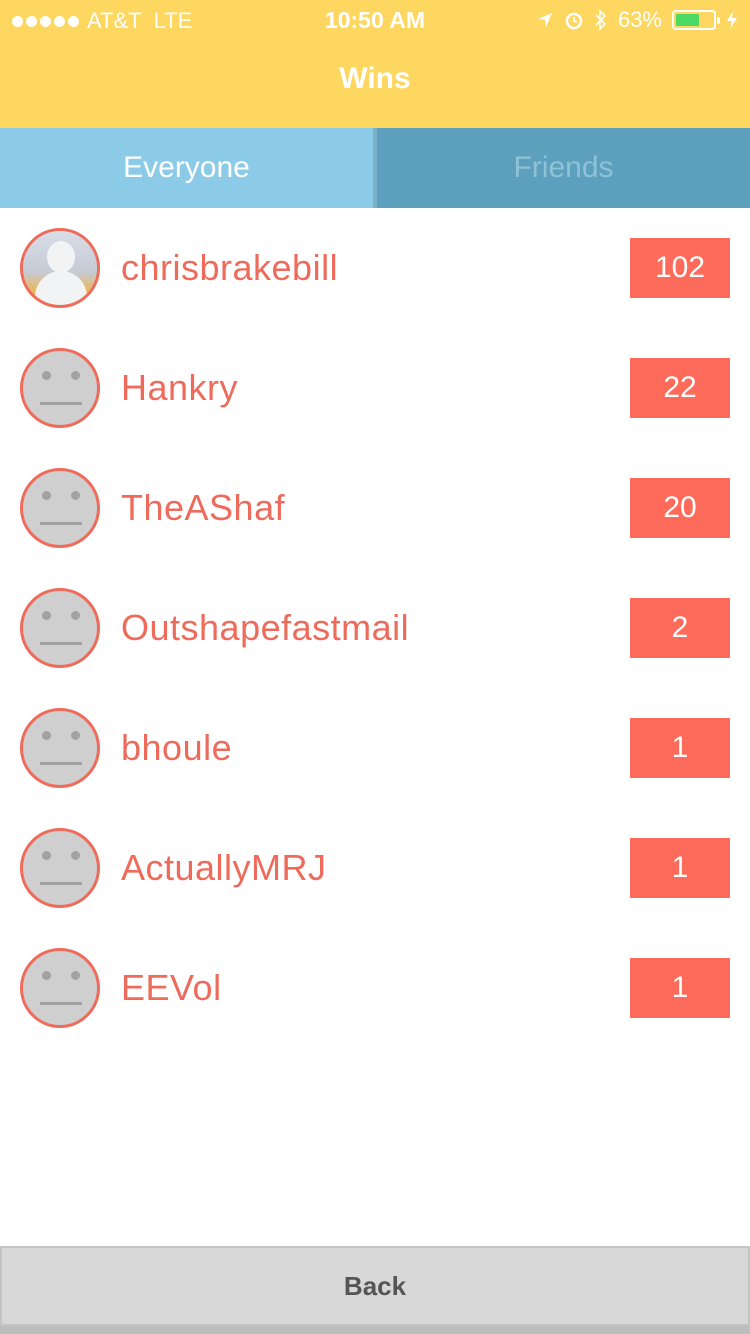  What do you see at coordinates (203, 507) in the screenshot?
I see `username: TheAShaf` at bounding box center [203, 507].